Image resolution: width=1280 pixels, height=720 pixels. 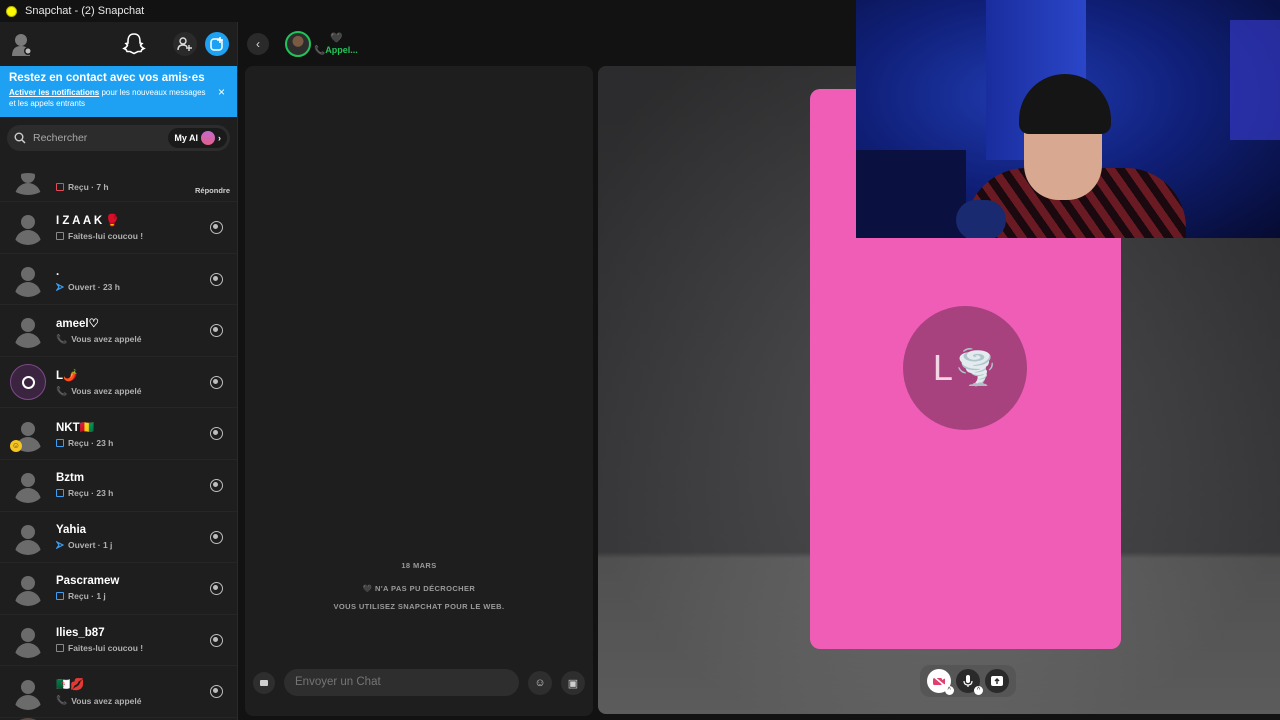 I want to click on status-text: Reçu · 7 h, so click(x=82, y=187).